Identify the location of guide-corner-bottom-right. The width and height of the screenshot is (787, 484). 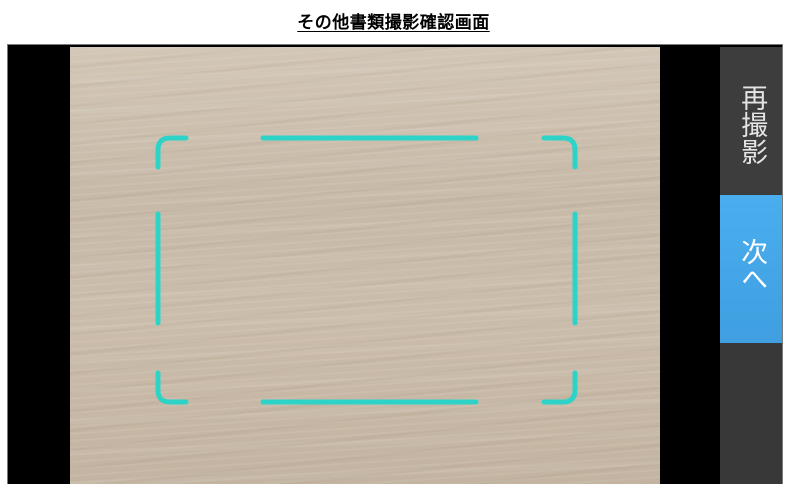
(559, 387).